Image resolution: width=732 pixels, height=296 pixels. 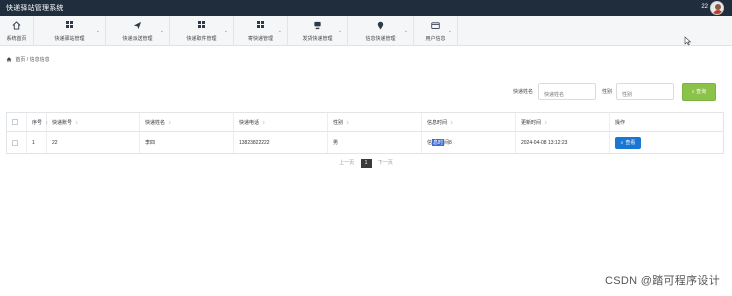 What do you see at coordinates (35, 8) in the screenshot?
I see `app-title: 快递驿站管理系统` at bounding box center [35, 8].